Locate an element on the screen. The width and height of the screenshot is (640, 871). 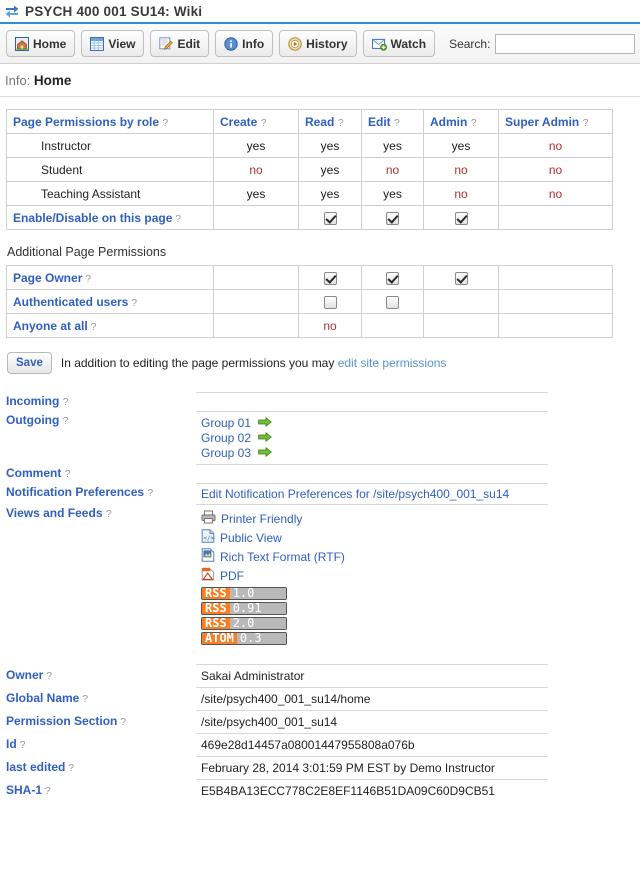
header-label-edit: Edit is located at coordinates (379, 122).